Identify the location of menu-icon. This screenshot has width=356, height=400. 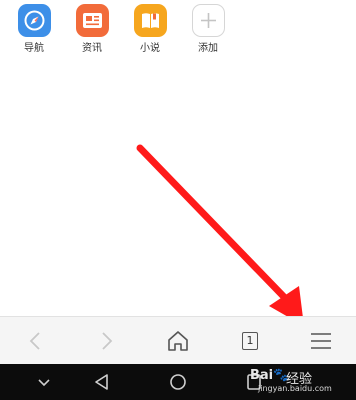
(321, 341).